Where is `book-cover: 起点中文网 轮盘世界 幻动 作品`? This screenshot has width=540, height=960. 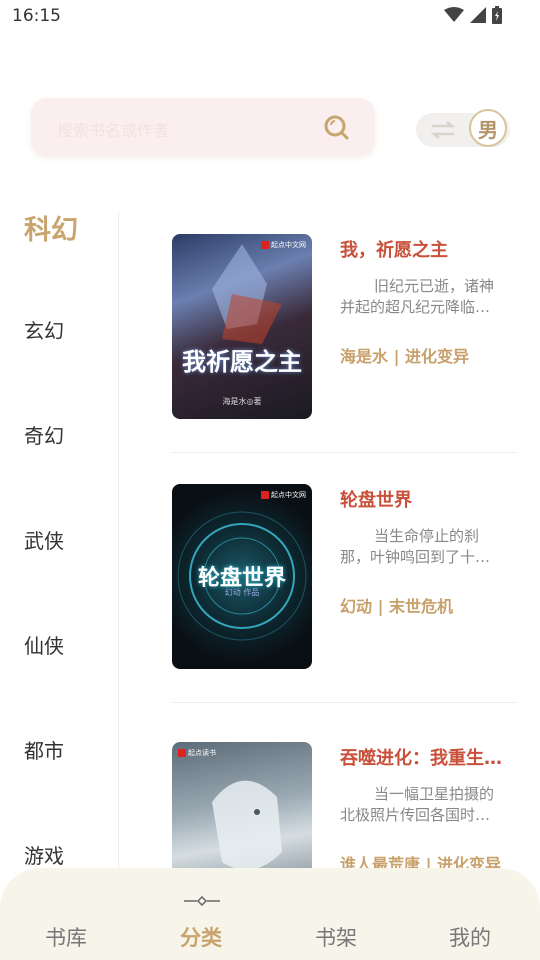 book-cover: 起点中文网 轮盘世界 幻动 作品 is located at coordinates (242, 576).